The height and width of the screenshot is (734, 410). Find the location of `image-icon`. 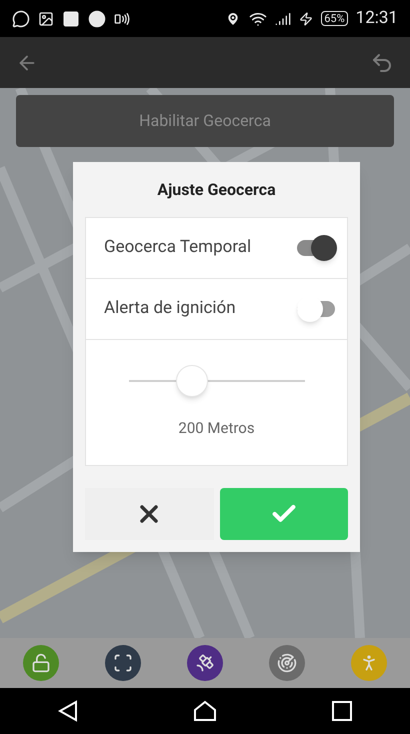

image-icon is located at coordinates (46, 18).